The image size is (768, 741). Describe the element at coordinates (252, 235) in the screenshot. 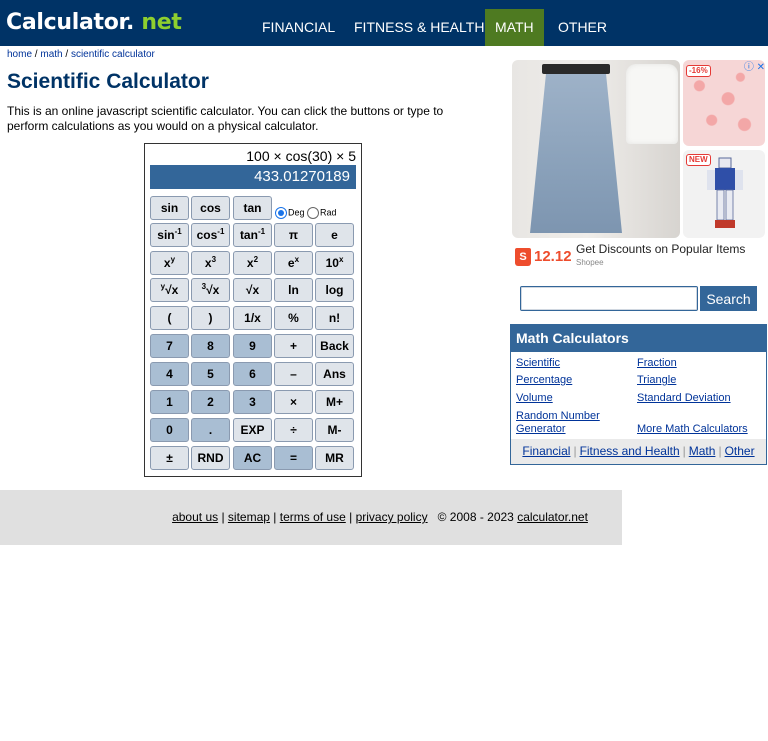

I see `key-arctan: tan-1` at that location.